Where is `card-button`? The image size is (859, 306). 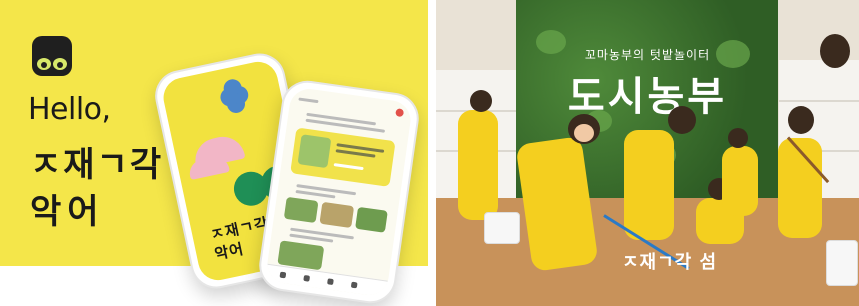
card-button is located at coordinates (348, 167).